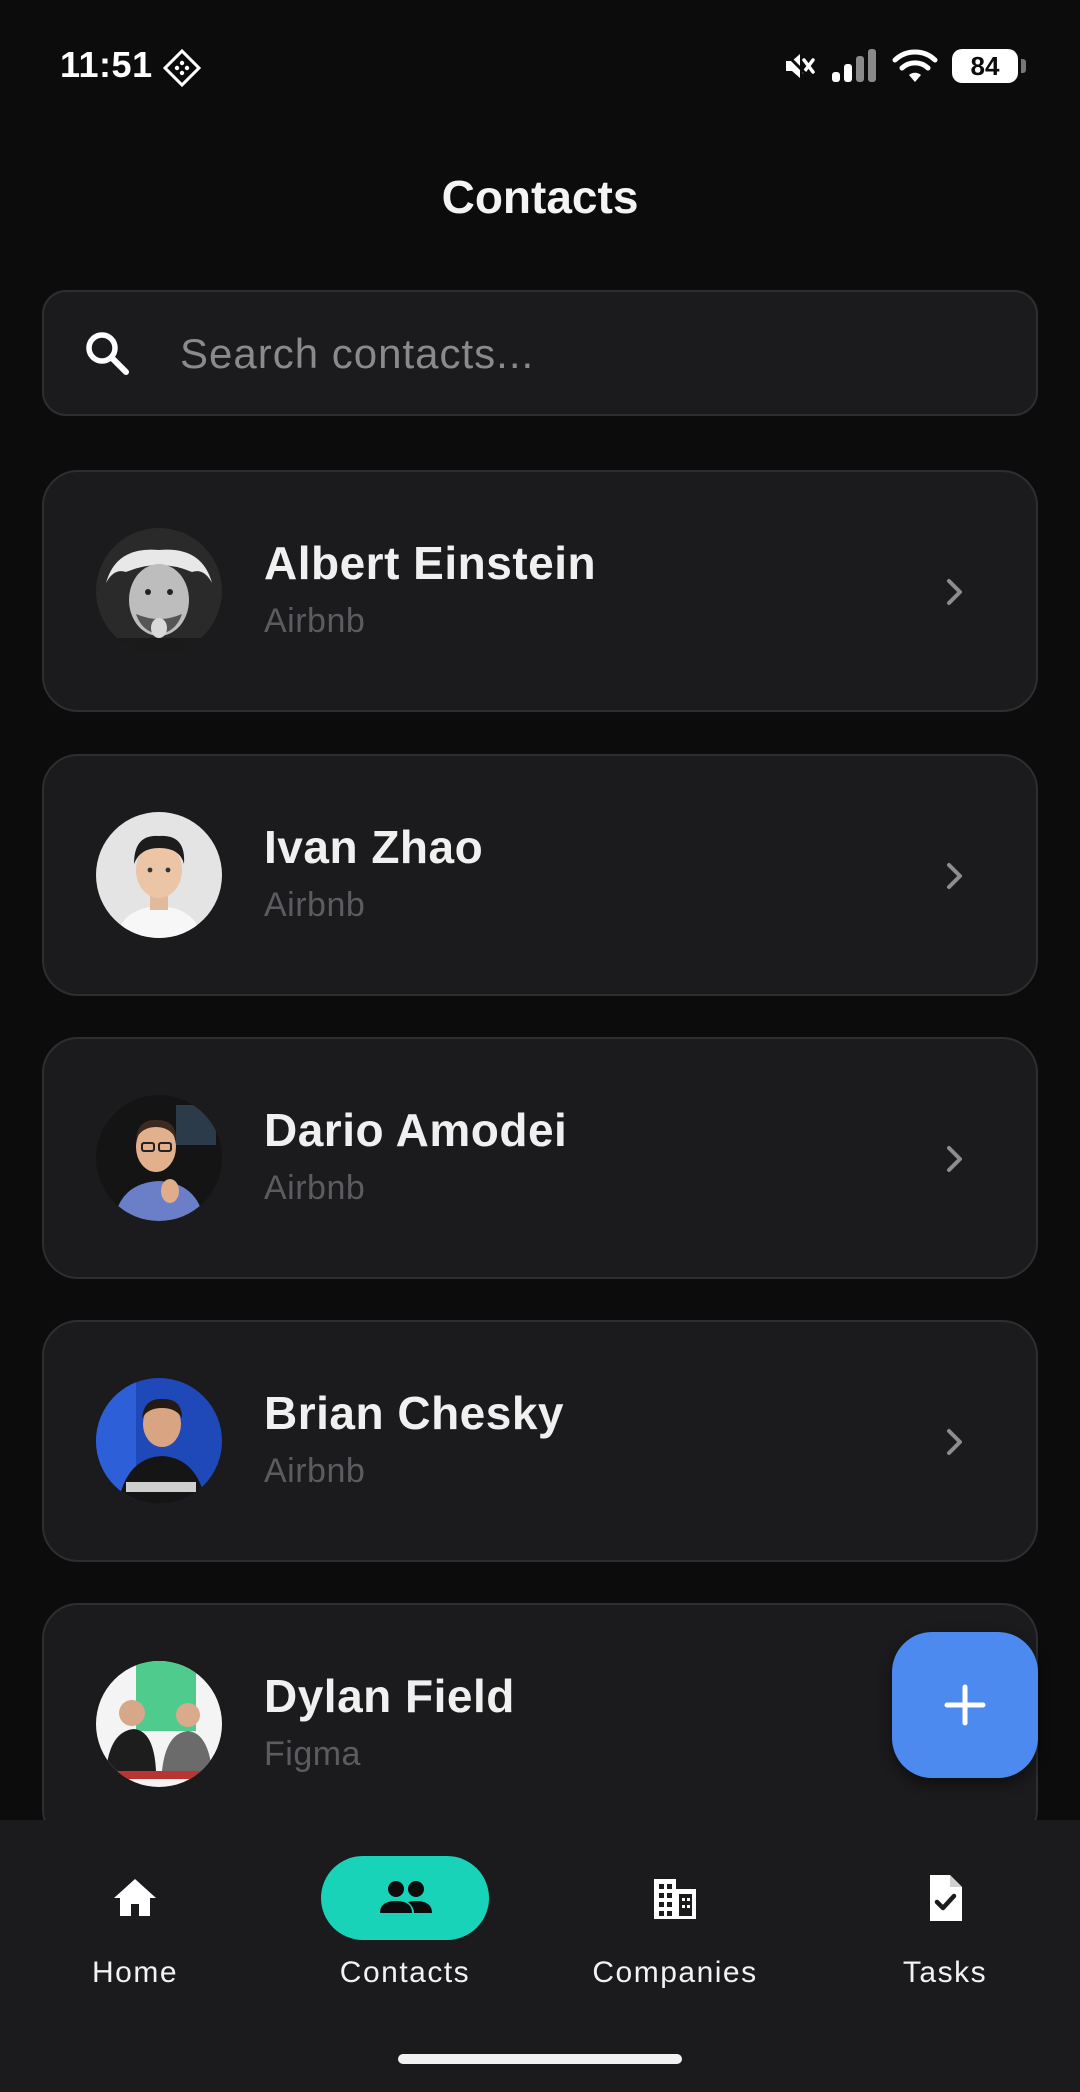 The image size is (1080, 2092). I want to click on home-icon, so click(135, 1897).